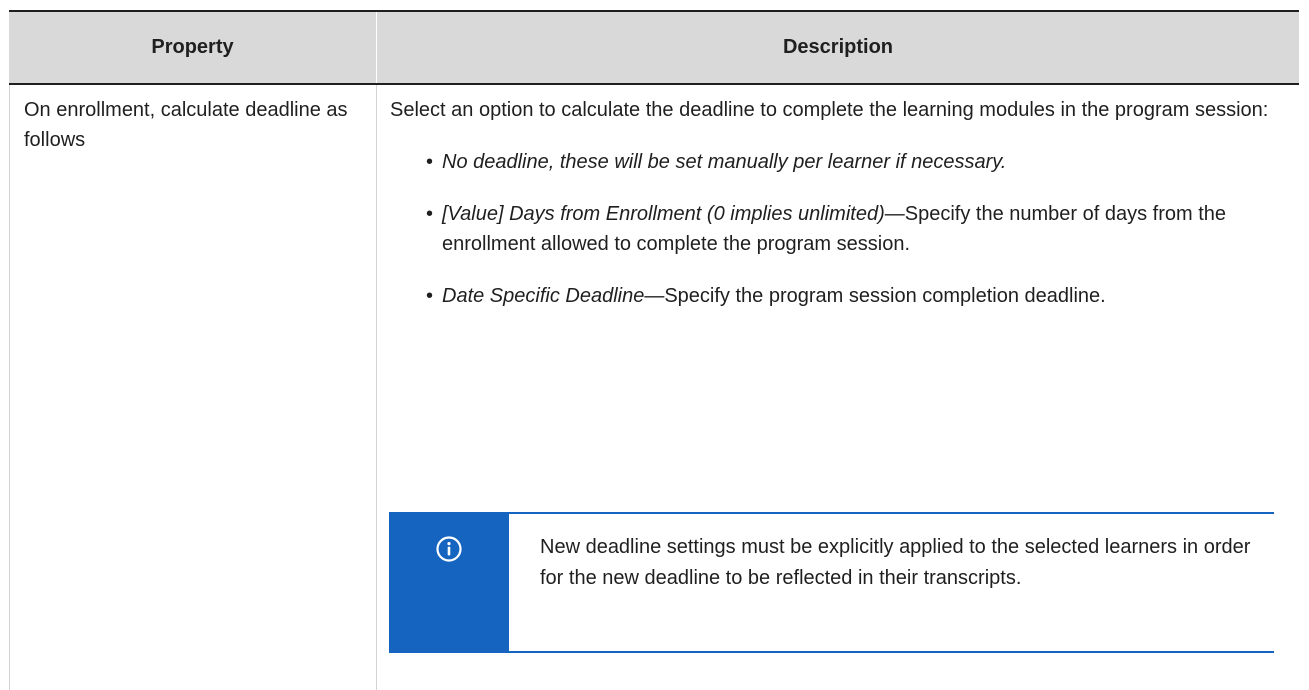 The image size is (1309, 690). Describe the element at coordinates (376, 387) in the screenshot. I see `column-divider` at that location.